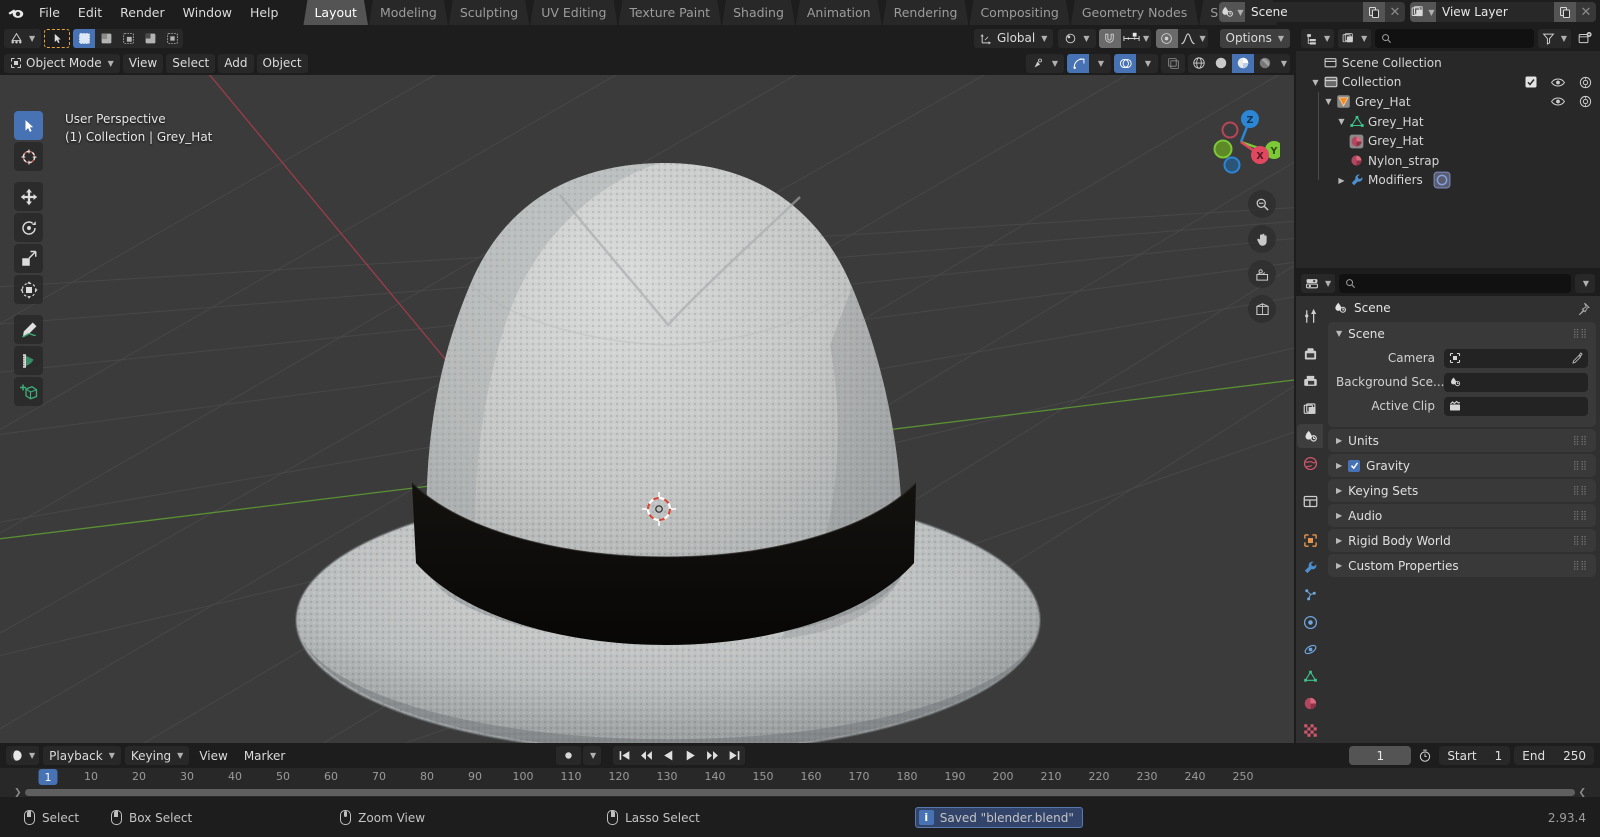  I want to click on tab-layout: Layout, so click(335, 12).